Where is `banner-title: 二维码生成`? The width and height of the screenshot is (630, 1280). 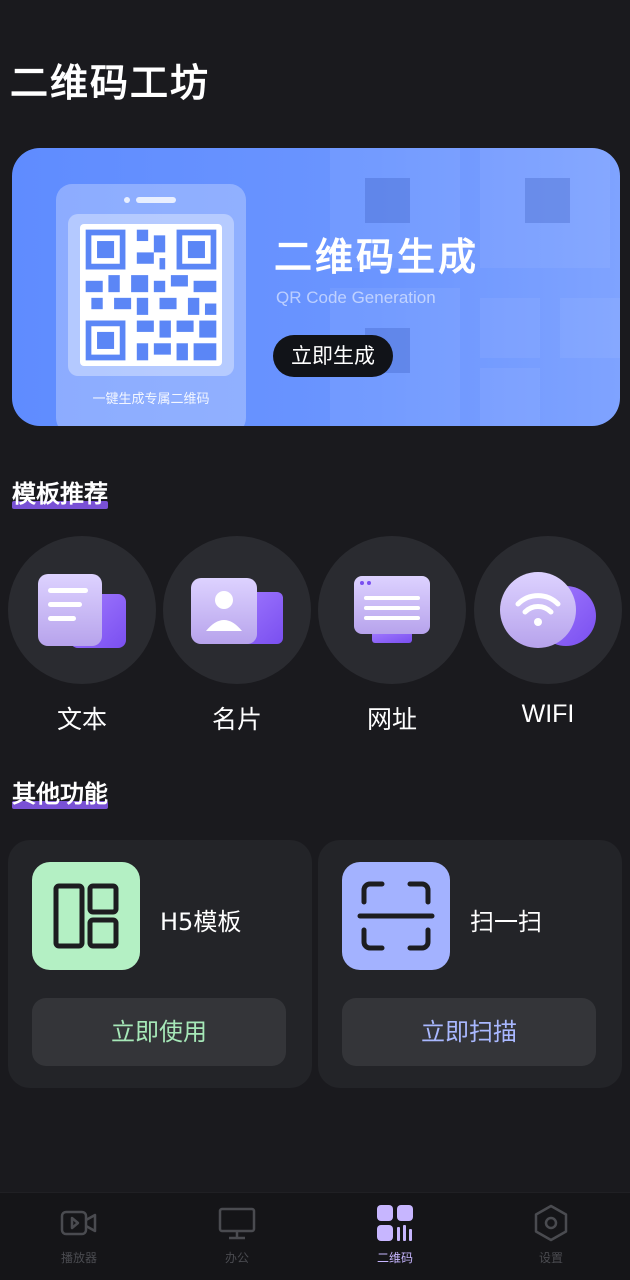
banner-title: 二维码生成 is located at coordinates (377, 257).